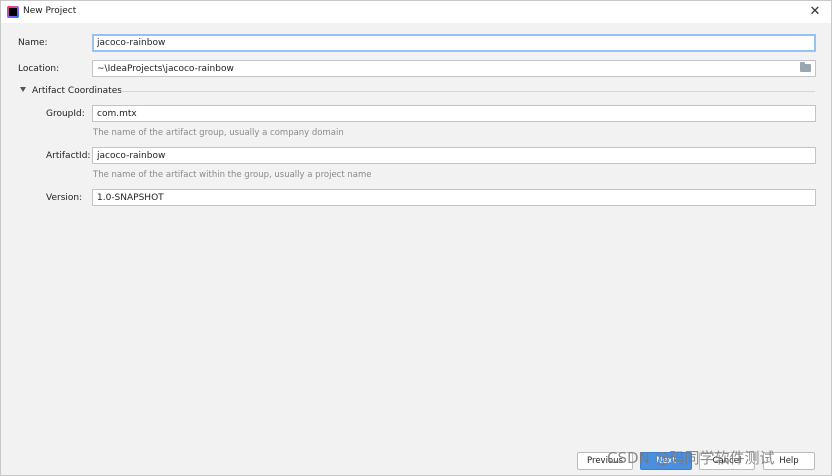 This screenshot has width=832, height=476. What do you see at coordinates (13, 12) in the screenshot?
I see `intellij-app-icon` at bounding box center [13, 12].